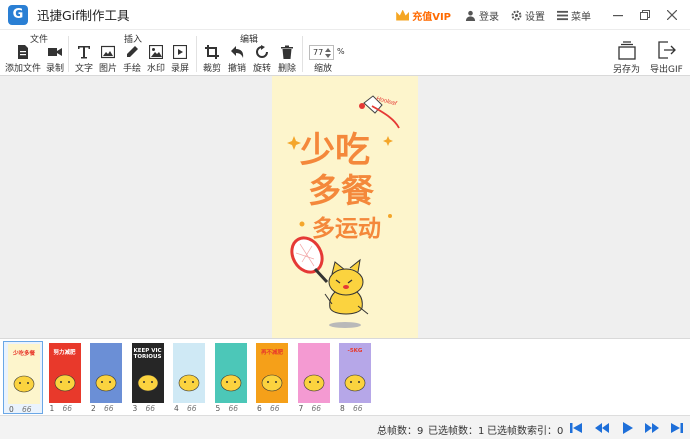  What do you see at coordinates (55, 52) in the screenshot?
I see `video-camera-icon` at bounding box center [55, 52].